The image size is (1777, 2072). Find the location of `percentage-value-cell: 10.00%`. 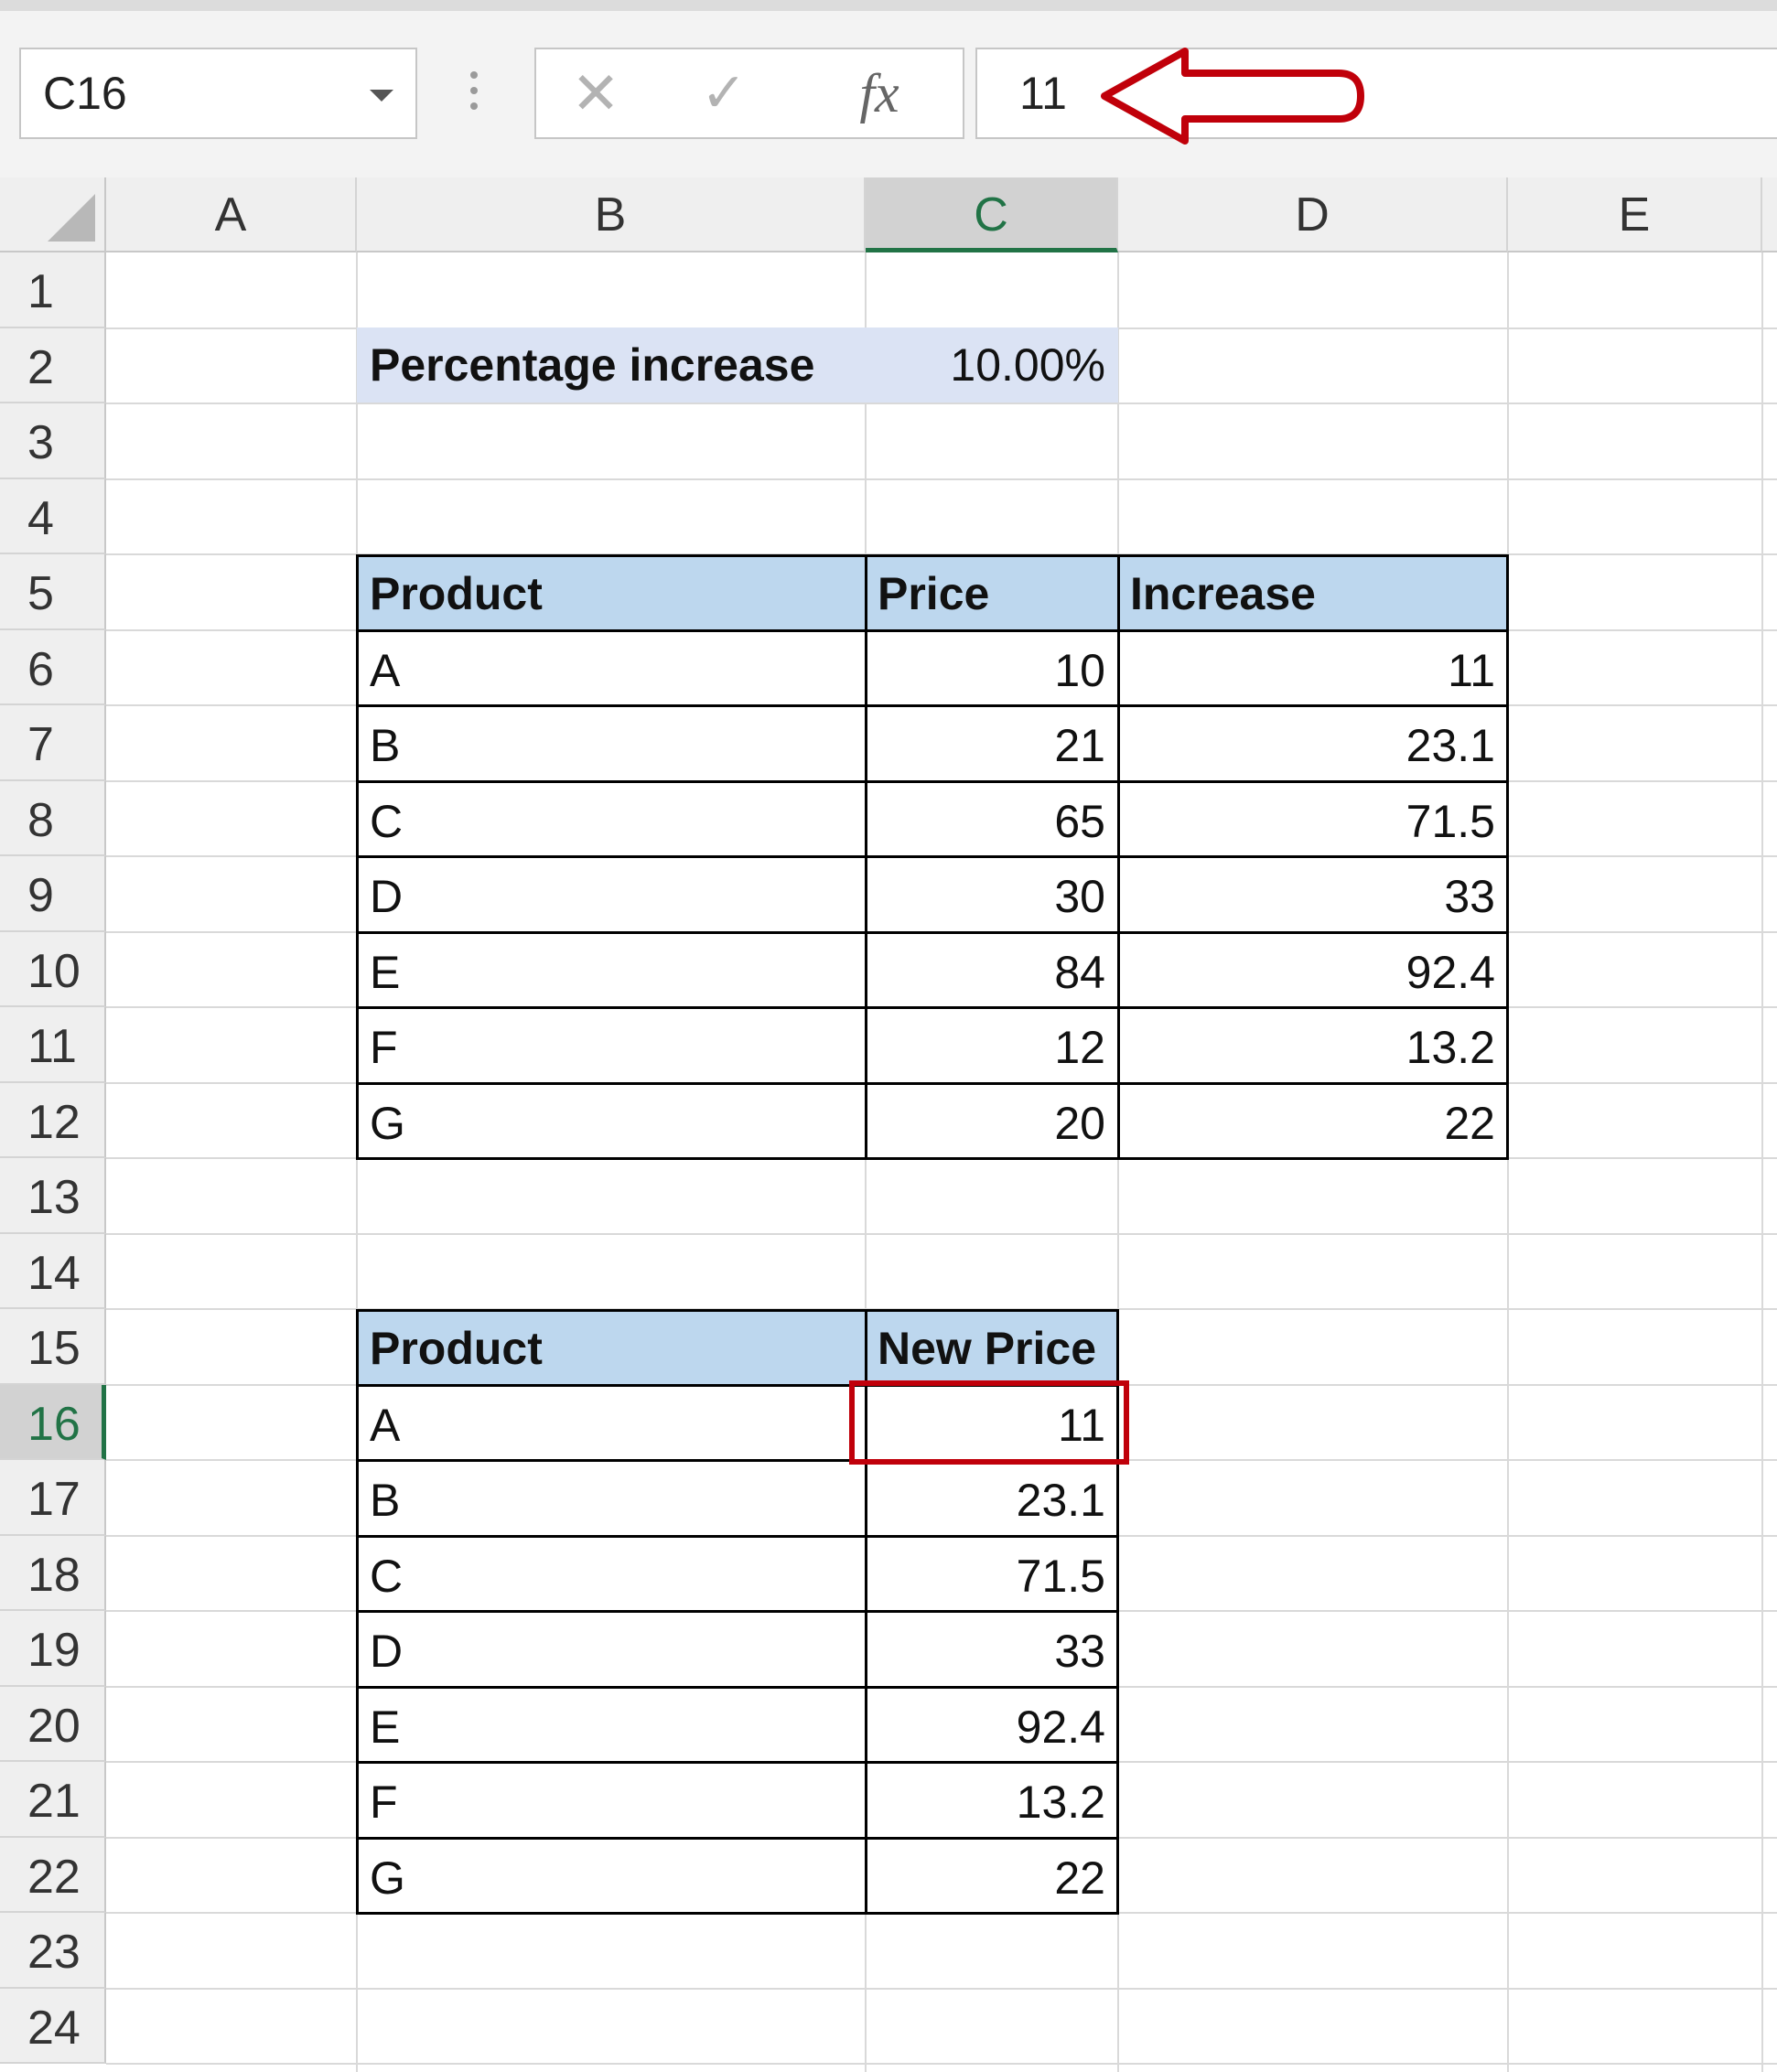

percentage-value-cell: 10.00% is located at coordinates (992, 365).